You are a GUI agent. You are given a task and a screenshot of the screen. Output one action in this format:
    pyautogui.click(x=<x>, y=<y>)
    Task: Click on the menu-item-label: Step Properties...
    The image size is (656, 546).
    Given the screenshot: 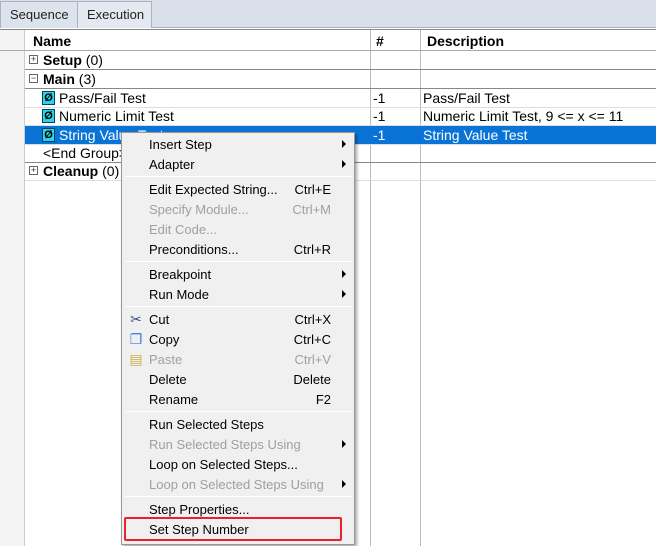 What is the action you would take?
    pyautogui.click(x=199, y=509)
    